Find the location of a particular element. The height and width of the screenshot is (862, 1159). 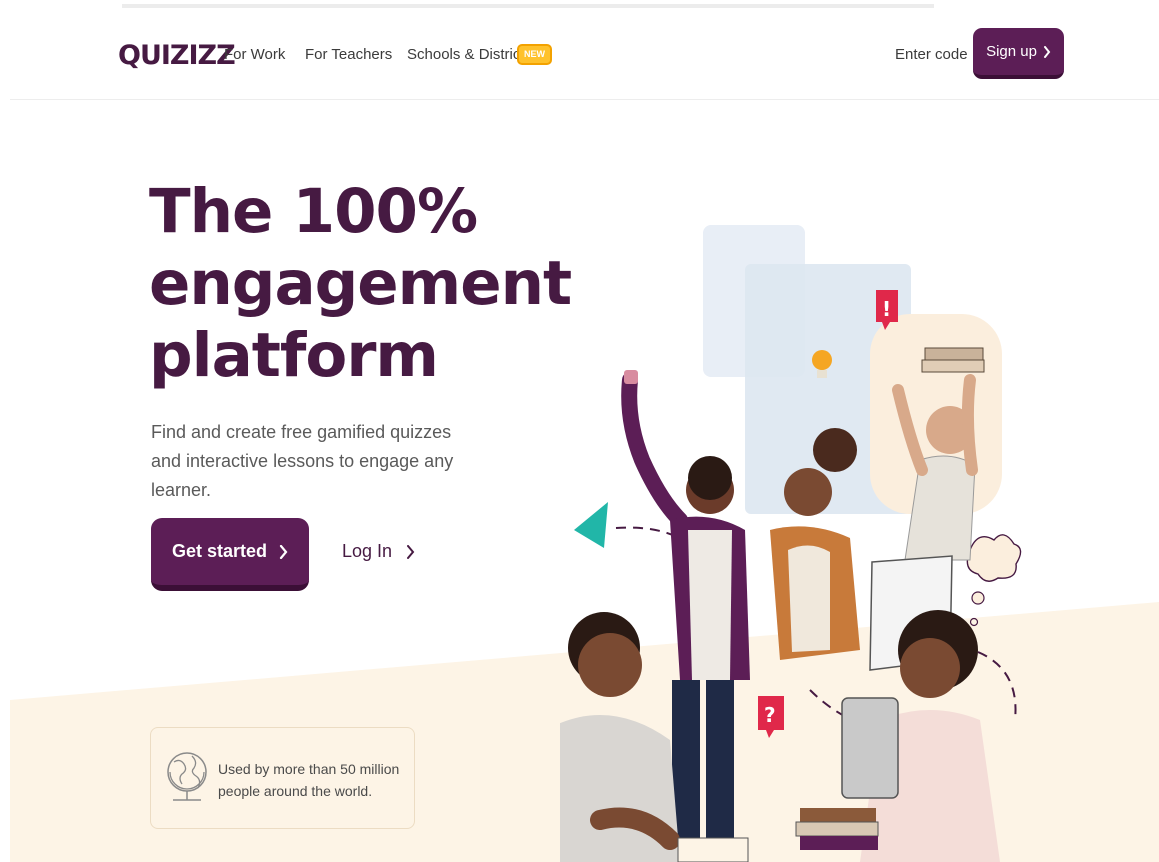

log-in-link: Log In is located at coordinates (378, 551).